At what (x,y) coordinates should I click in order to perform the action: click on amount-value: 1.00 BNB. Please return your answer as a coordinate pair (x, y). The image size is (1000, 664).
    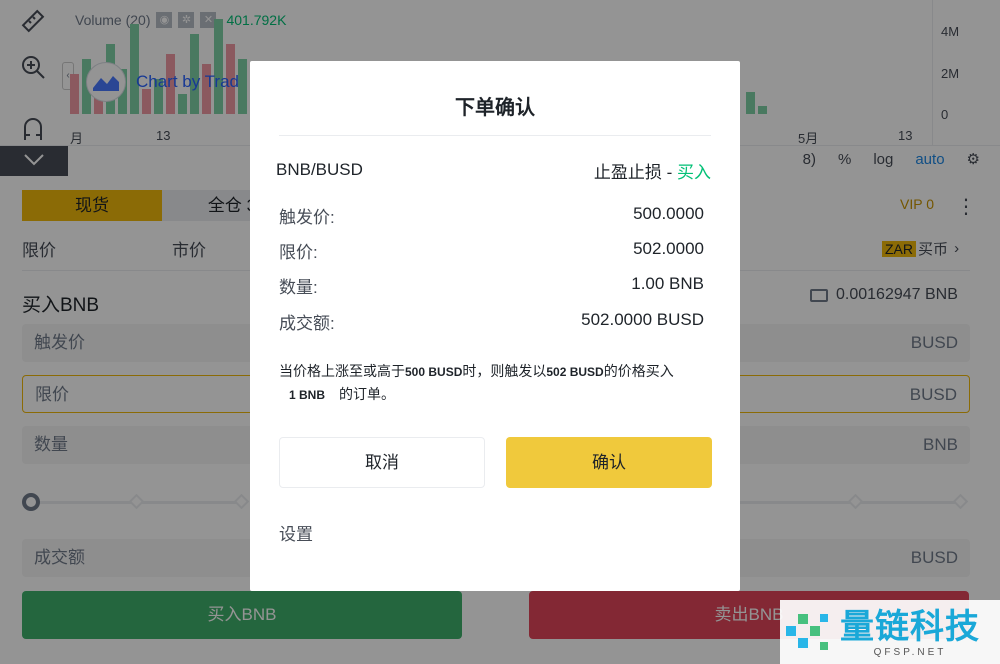
    Looking at the image, I should click on (667, 283).